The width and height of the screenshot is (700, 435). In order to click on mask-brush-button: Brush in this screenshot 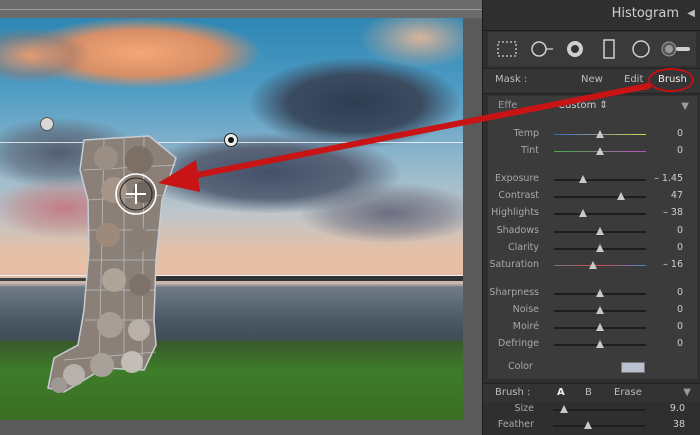, I will do `click(672, 79)`.